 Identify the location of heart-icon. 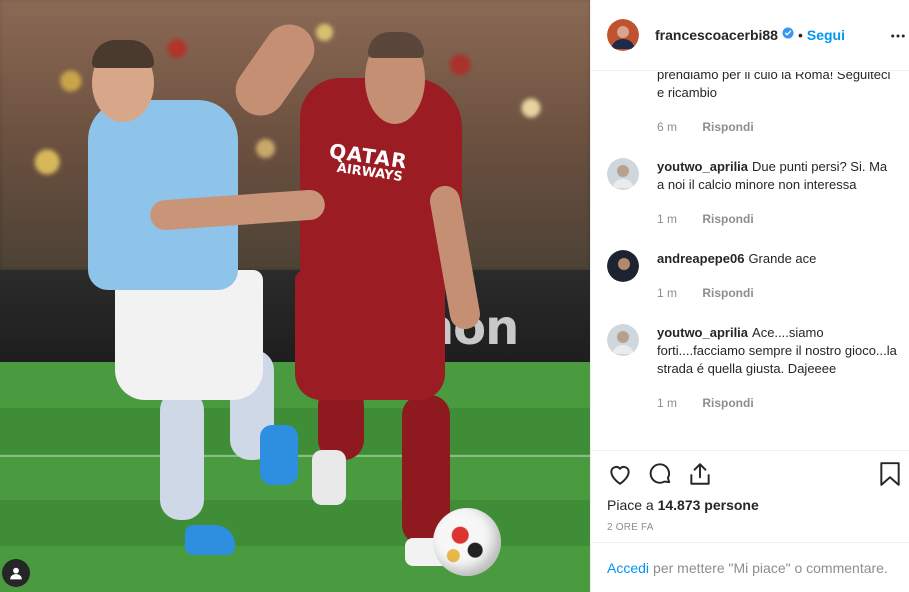
(620, 476).